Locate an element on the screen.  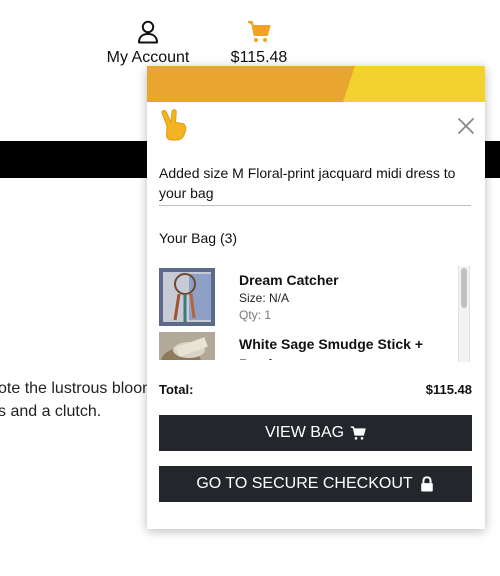
bag-title: Your Bag (3) is located at coordinates (198, 238).